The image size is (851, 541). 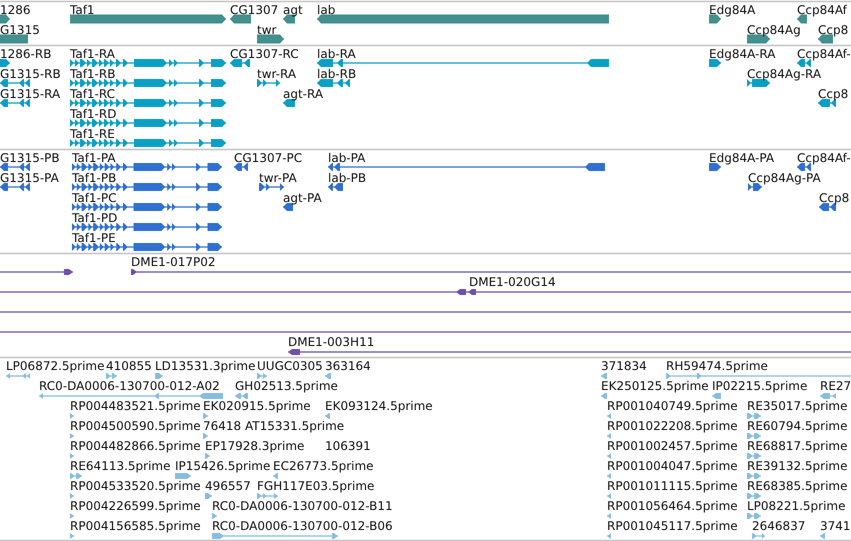 What do you see at coordinates (672, 406) in the screenshot?
I see `est-label: RP001040749.5prime` at bounding box center [672, 406].